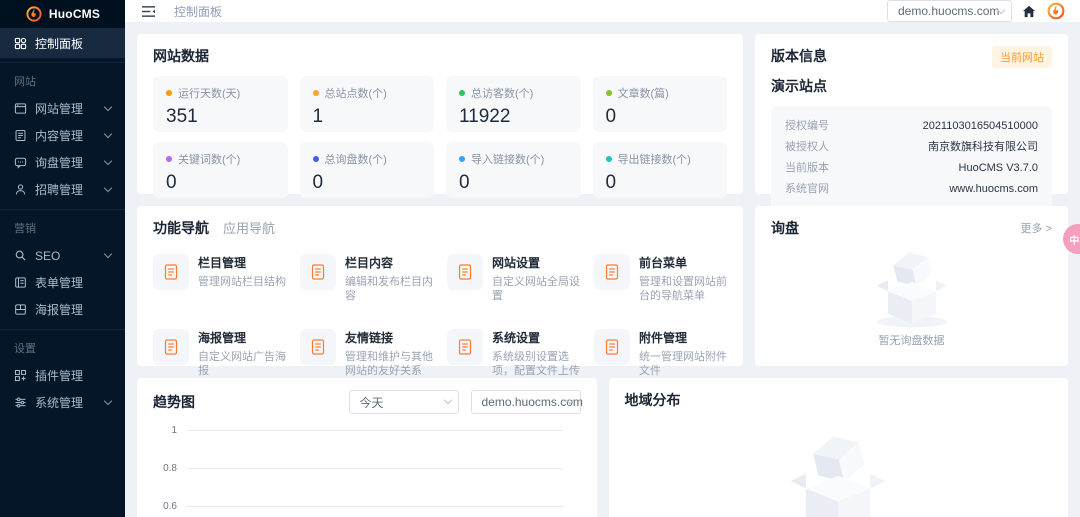 Image resolution: width=1080 pixels, height=517 pixels. What do you see at coordinates (148, 11) in the screenshot?
I see `collapse-menu-icon` at bounding box center [148, 11].